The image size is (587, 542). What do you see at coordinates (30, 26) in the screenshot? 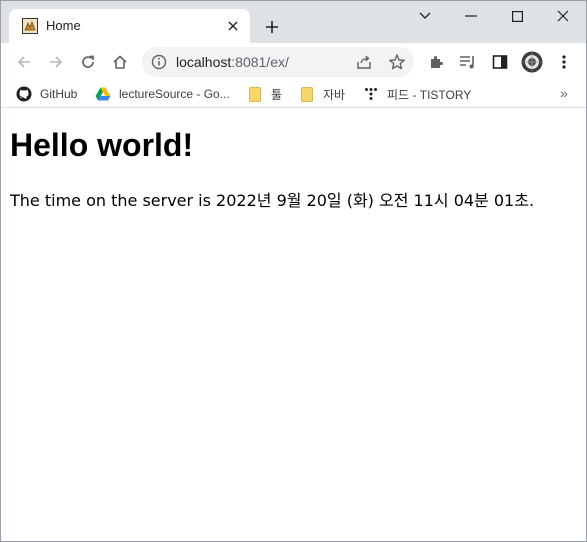
I see `tomcat-favicon-icon` at bounding box center [30, 26].